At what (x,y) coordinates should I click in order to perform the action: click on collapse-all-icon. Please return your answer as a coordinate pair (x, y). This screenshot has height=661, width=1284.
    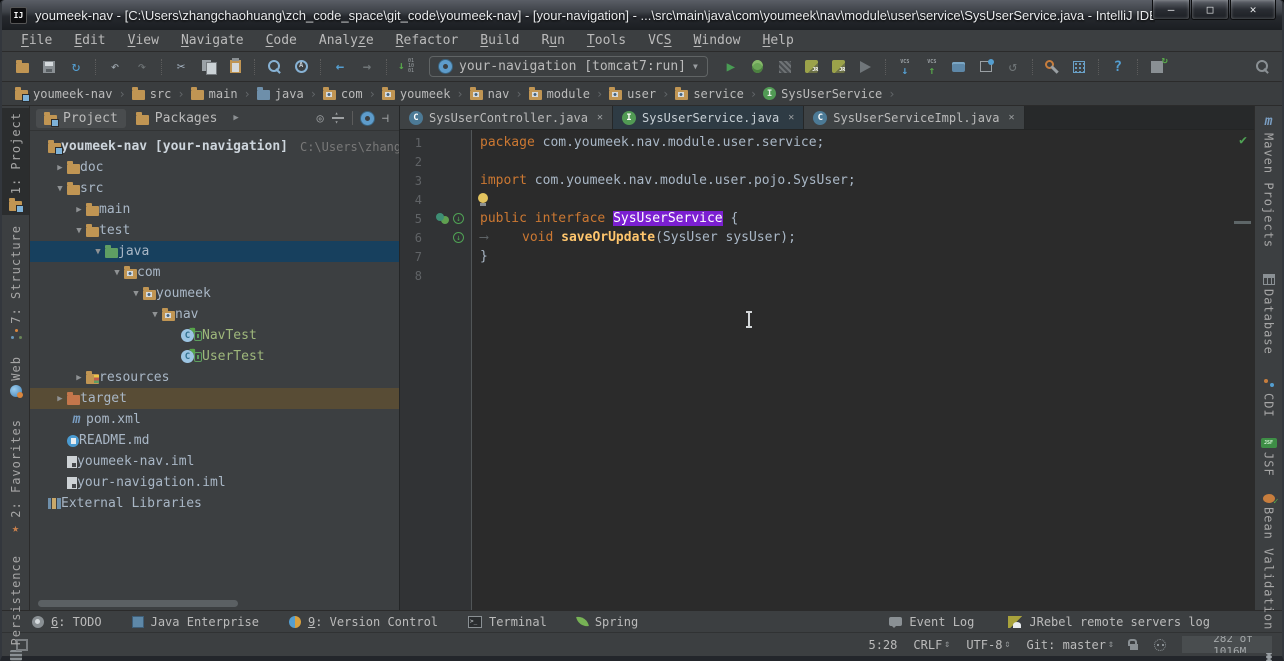
    Looking at the image, I should click on (337, 118).